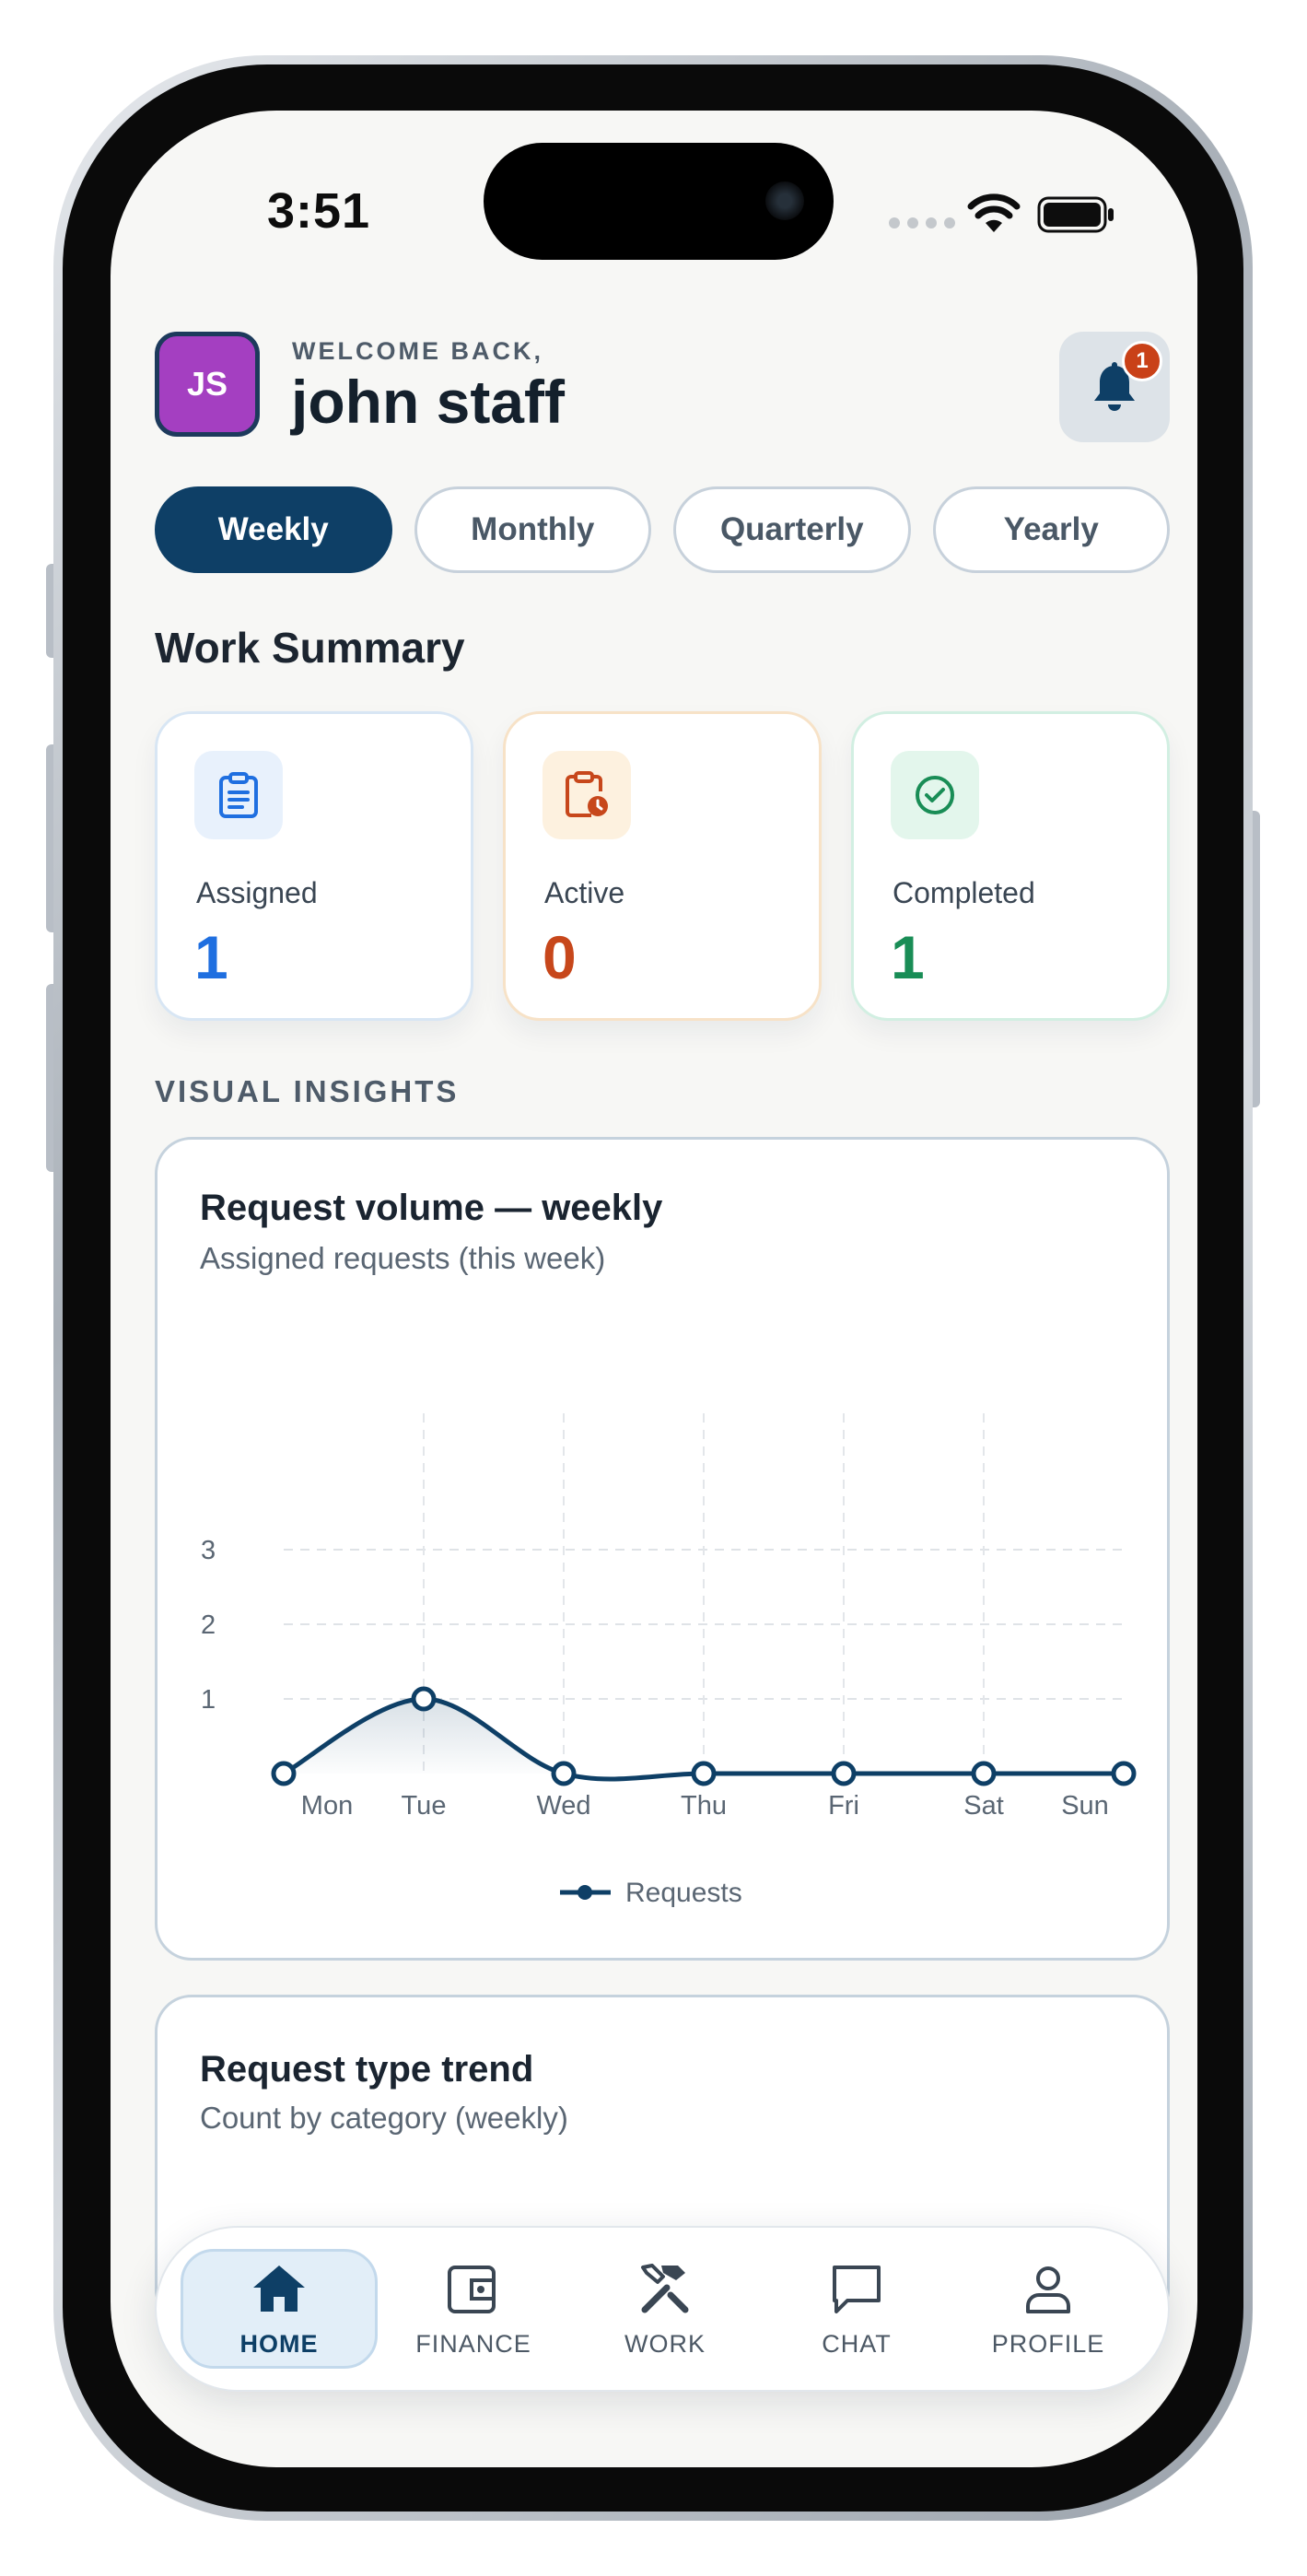  Describe the element at coordinates (704, 1806) in the screenshot. I see `x-tick-label: Thu` at that location.